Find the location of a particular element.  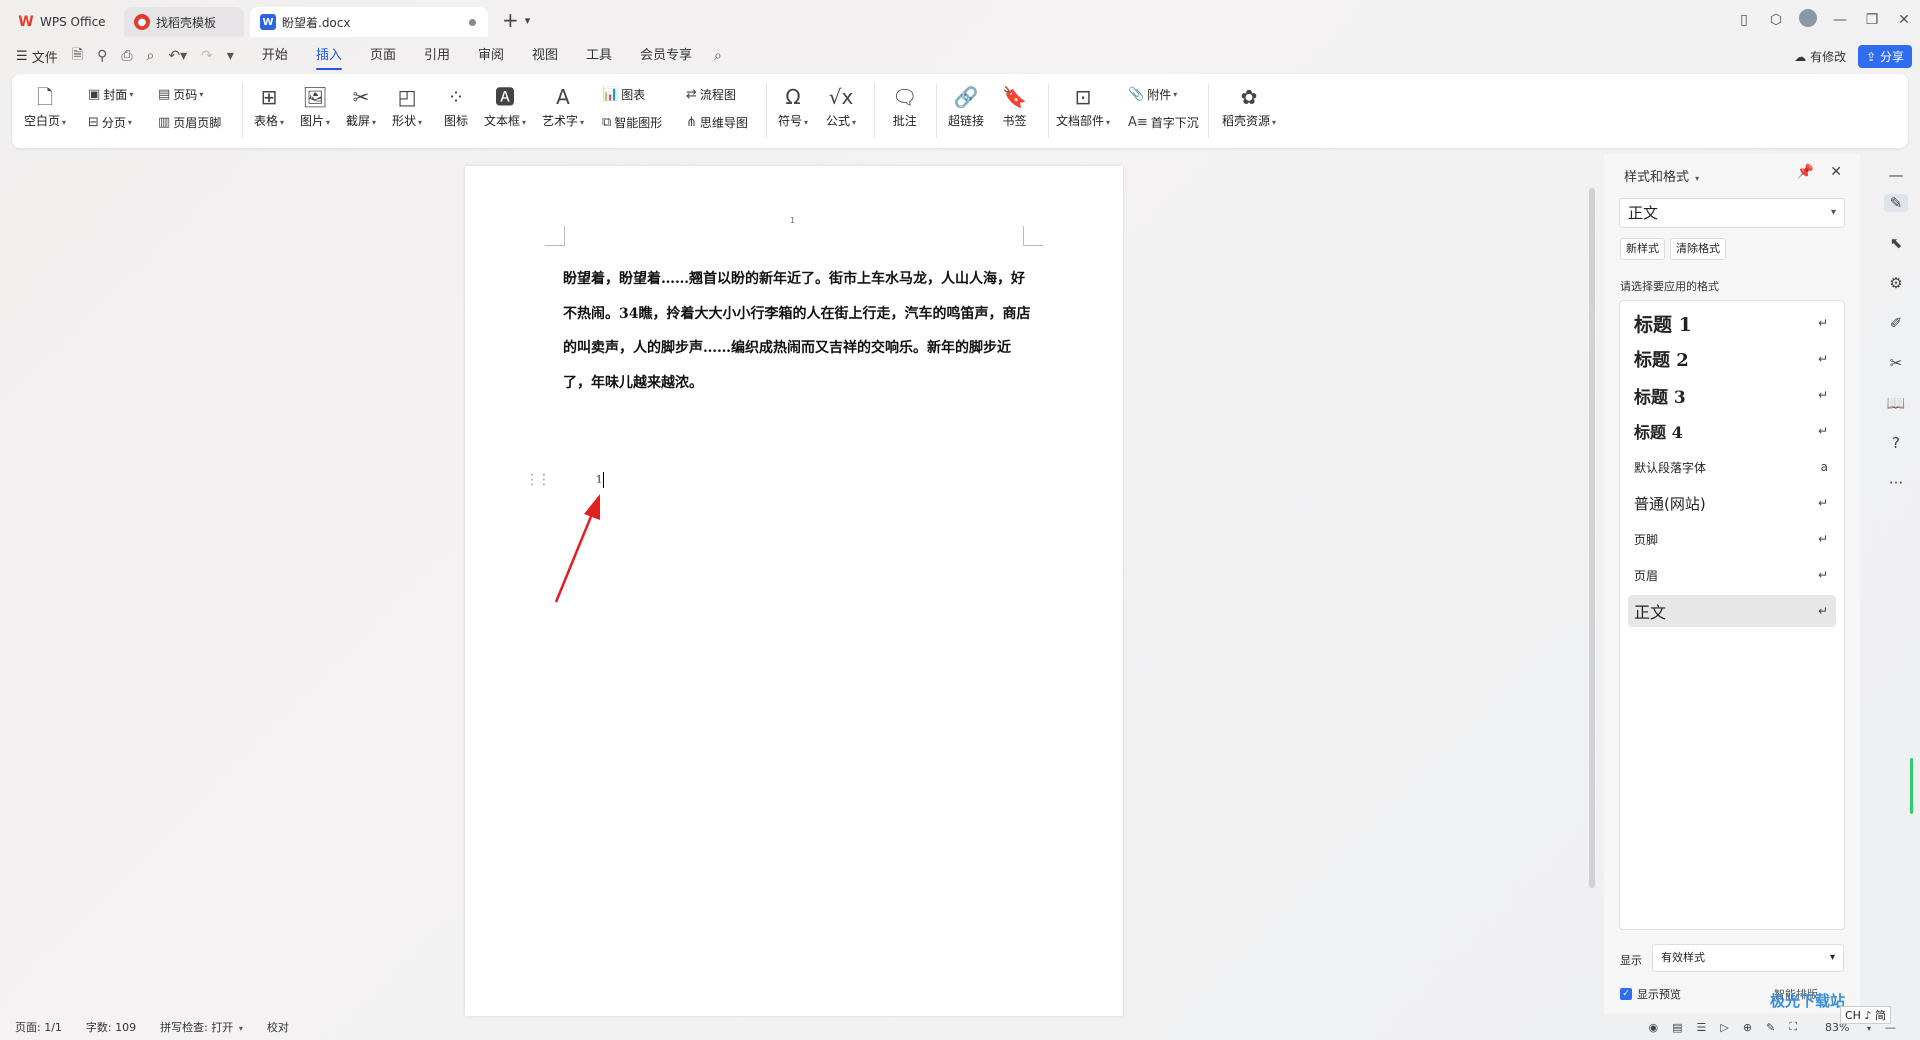

tab-tools: 工具 is located at coordinates (599, 56).